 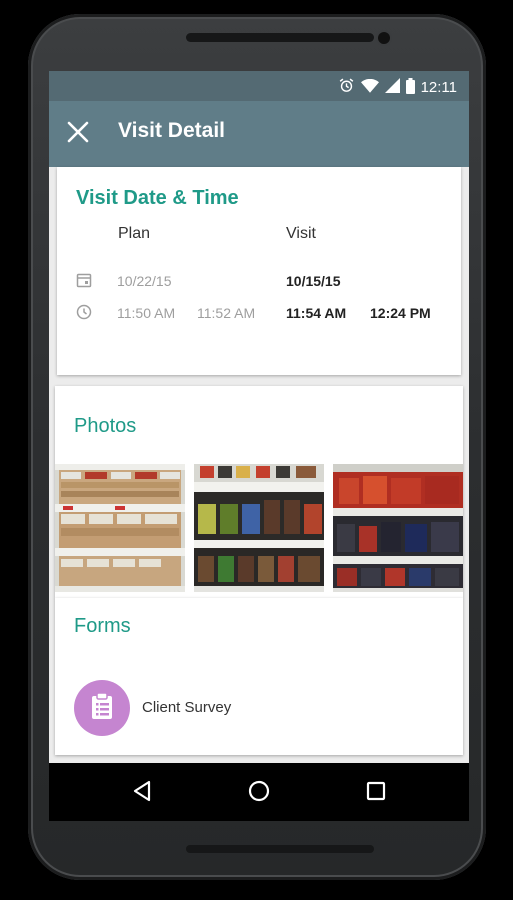 What do you see at coordinates (157, 198) in the screenshot?
I see `visit-section-title: Visit Date & Time` at bounding box center [157, 198].